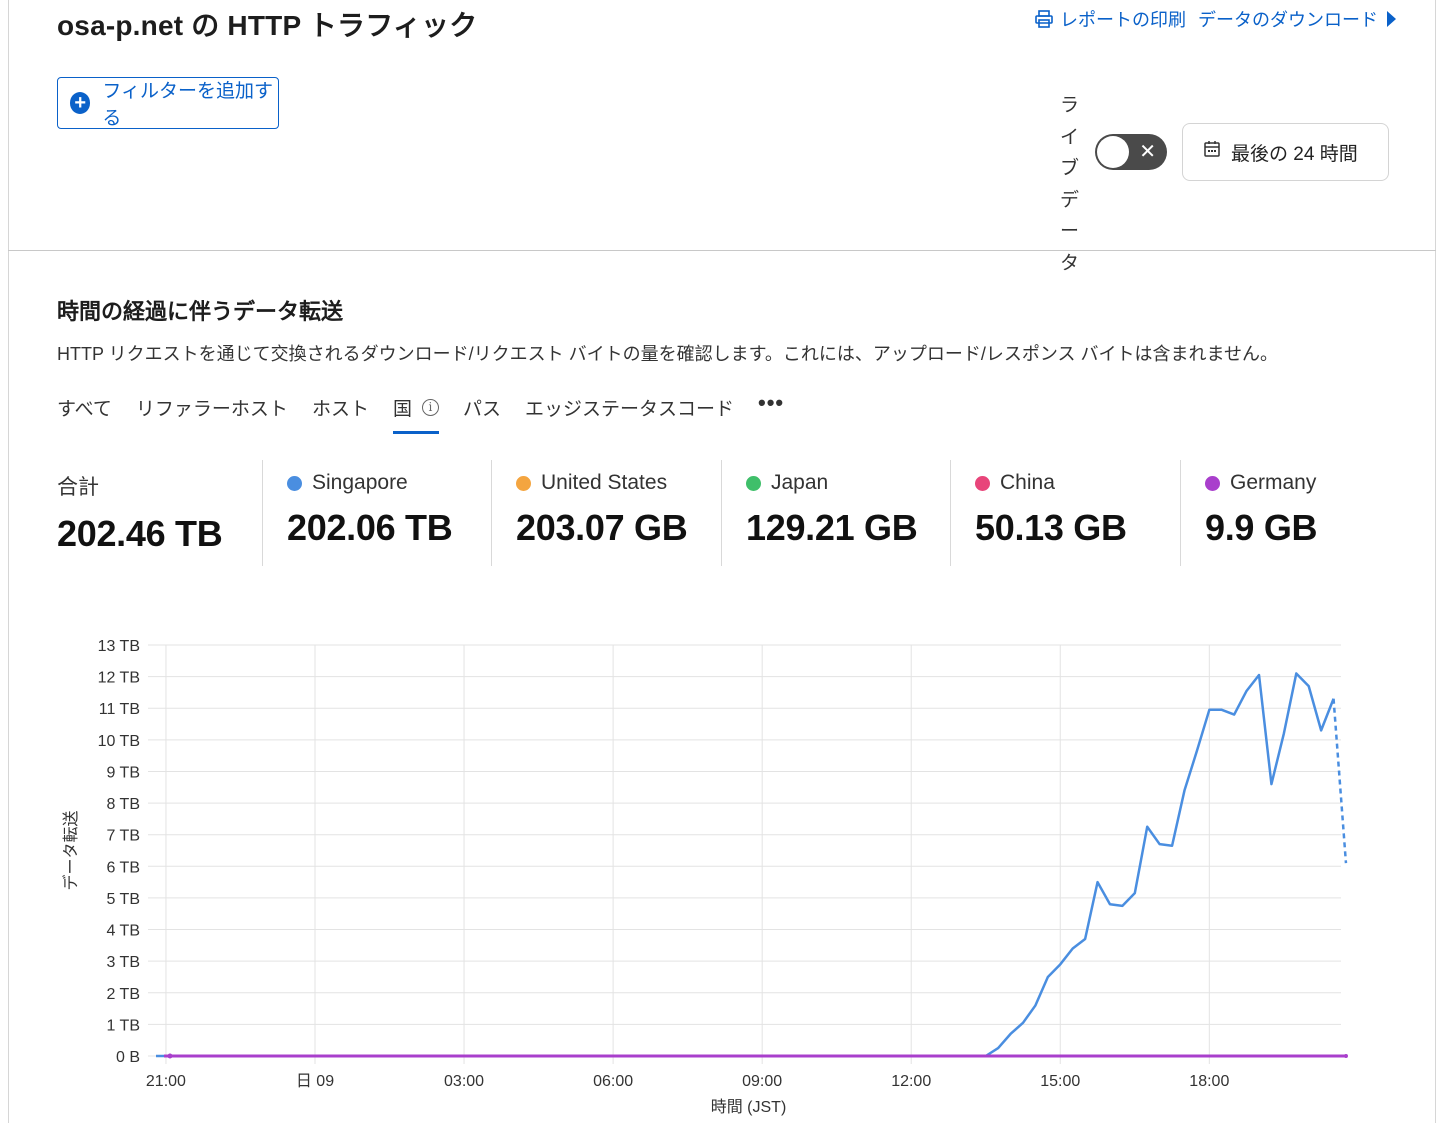  Describe the element at coordinates (119, 678) in the screenshot. I see `y-tick-label: 12 TB` at that location.